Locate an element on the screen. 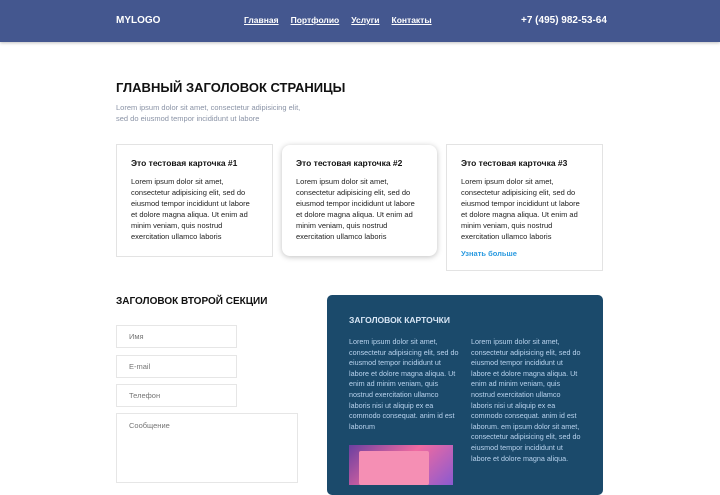  section-title: ЗАГОЛОВОК ВТОРОЙ СЕКЦИИ is located at coordinates (192, 301).